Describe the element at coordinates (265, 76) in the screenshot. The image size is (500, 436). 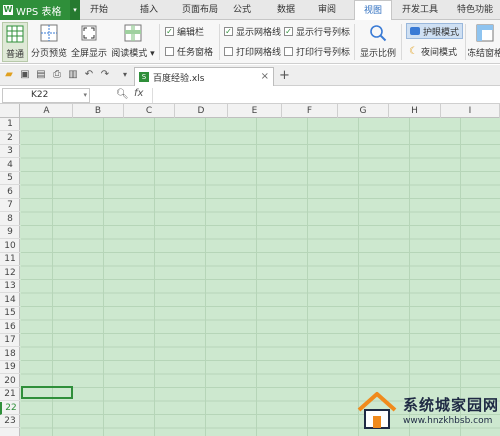
I see `close-icon: ×` at that location.